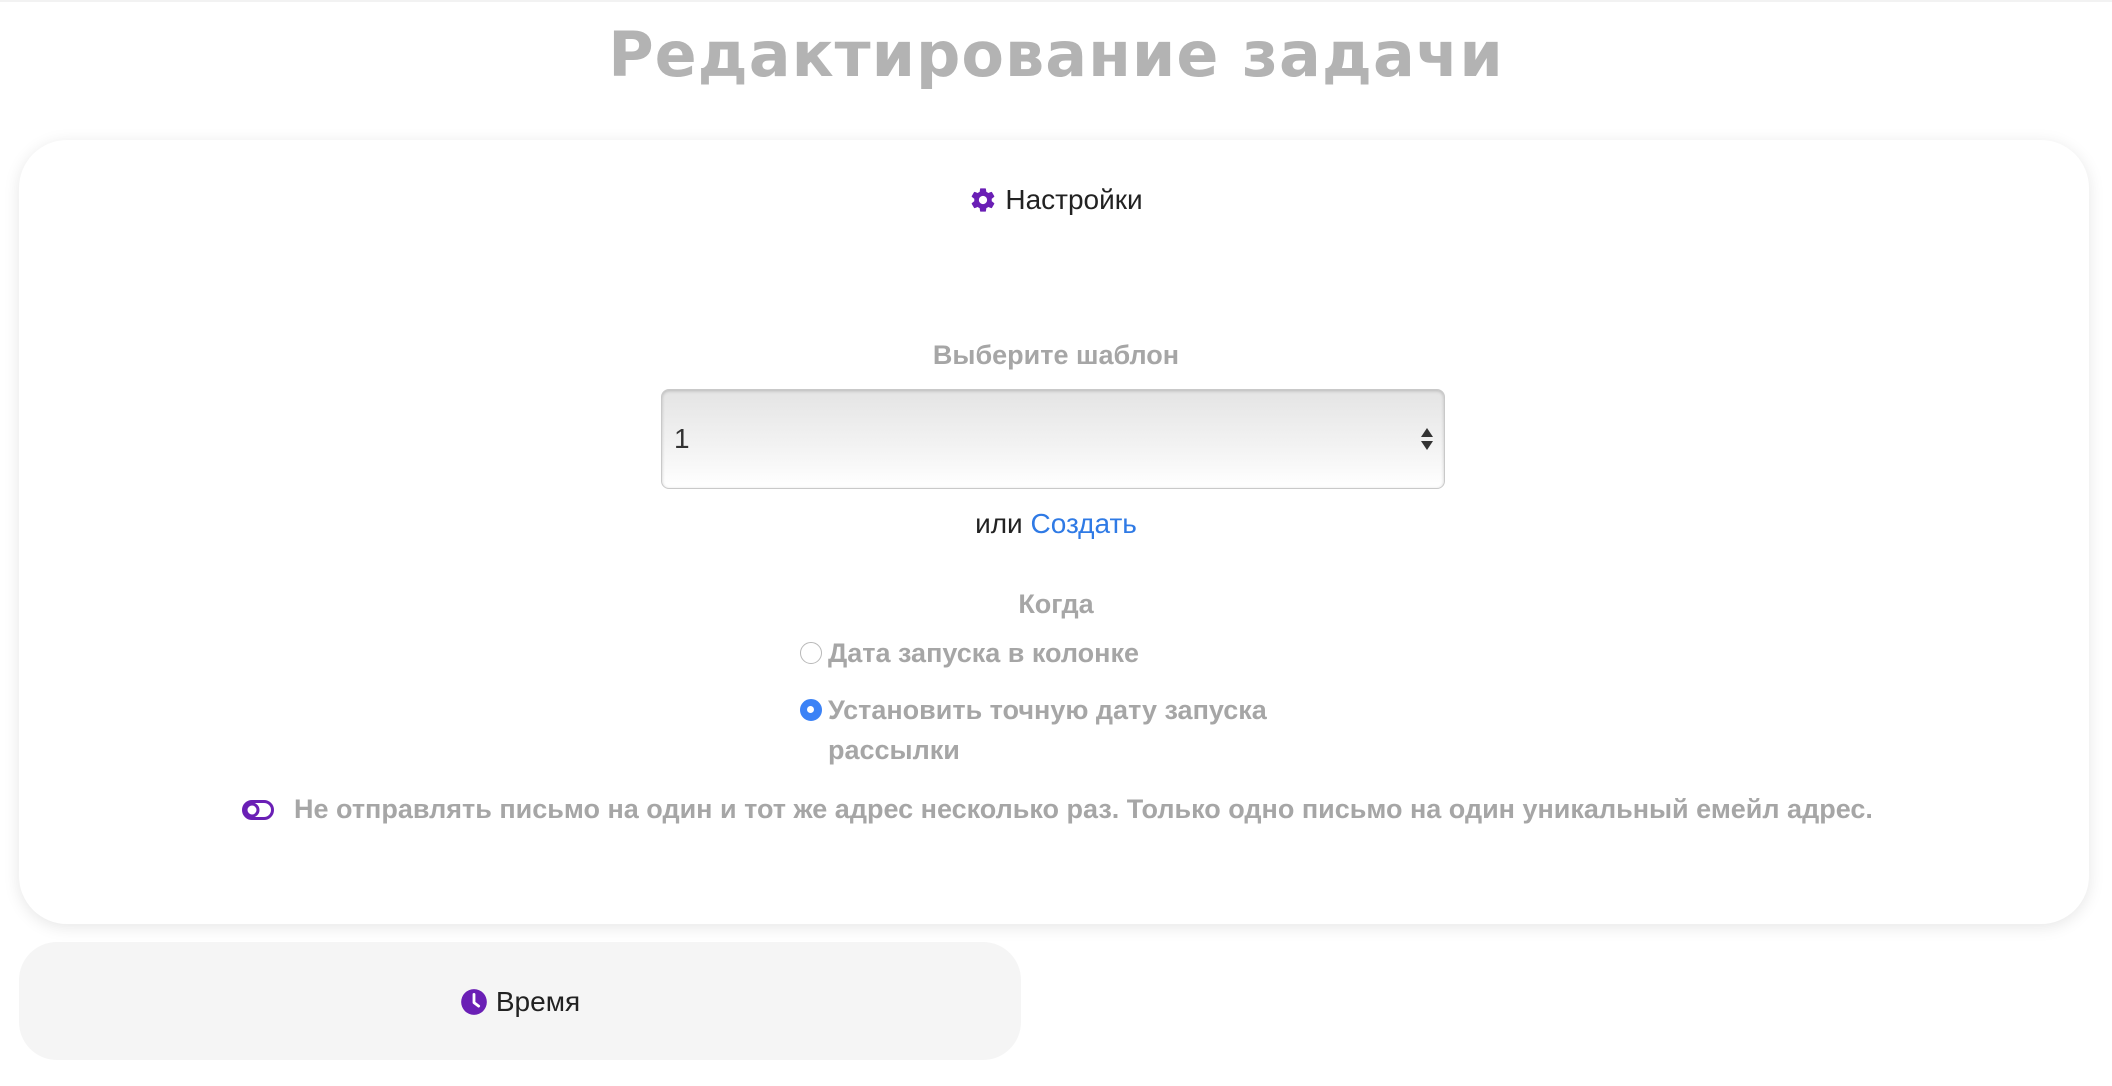 The width and height of the screenshot is (2112, 1086). I want to click on when-label: Когда, so click(1056, 604).